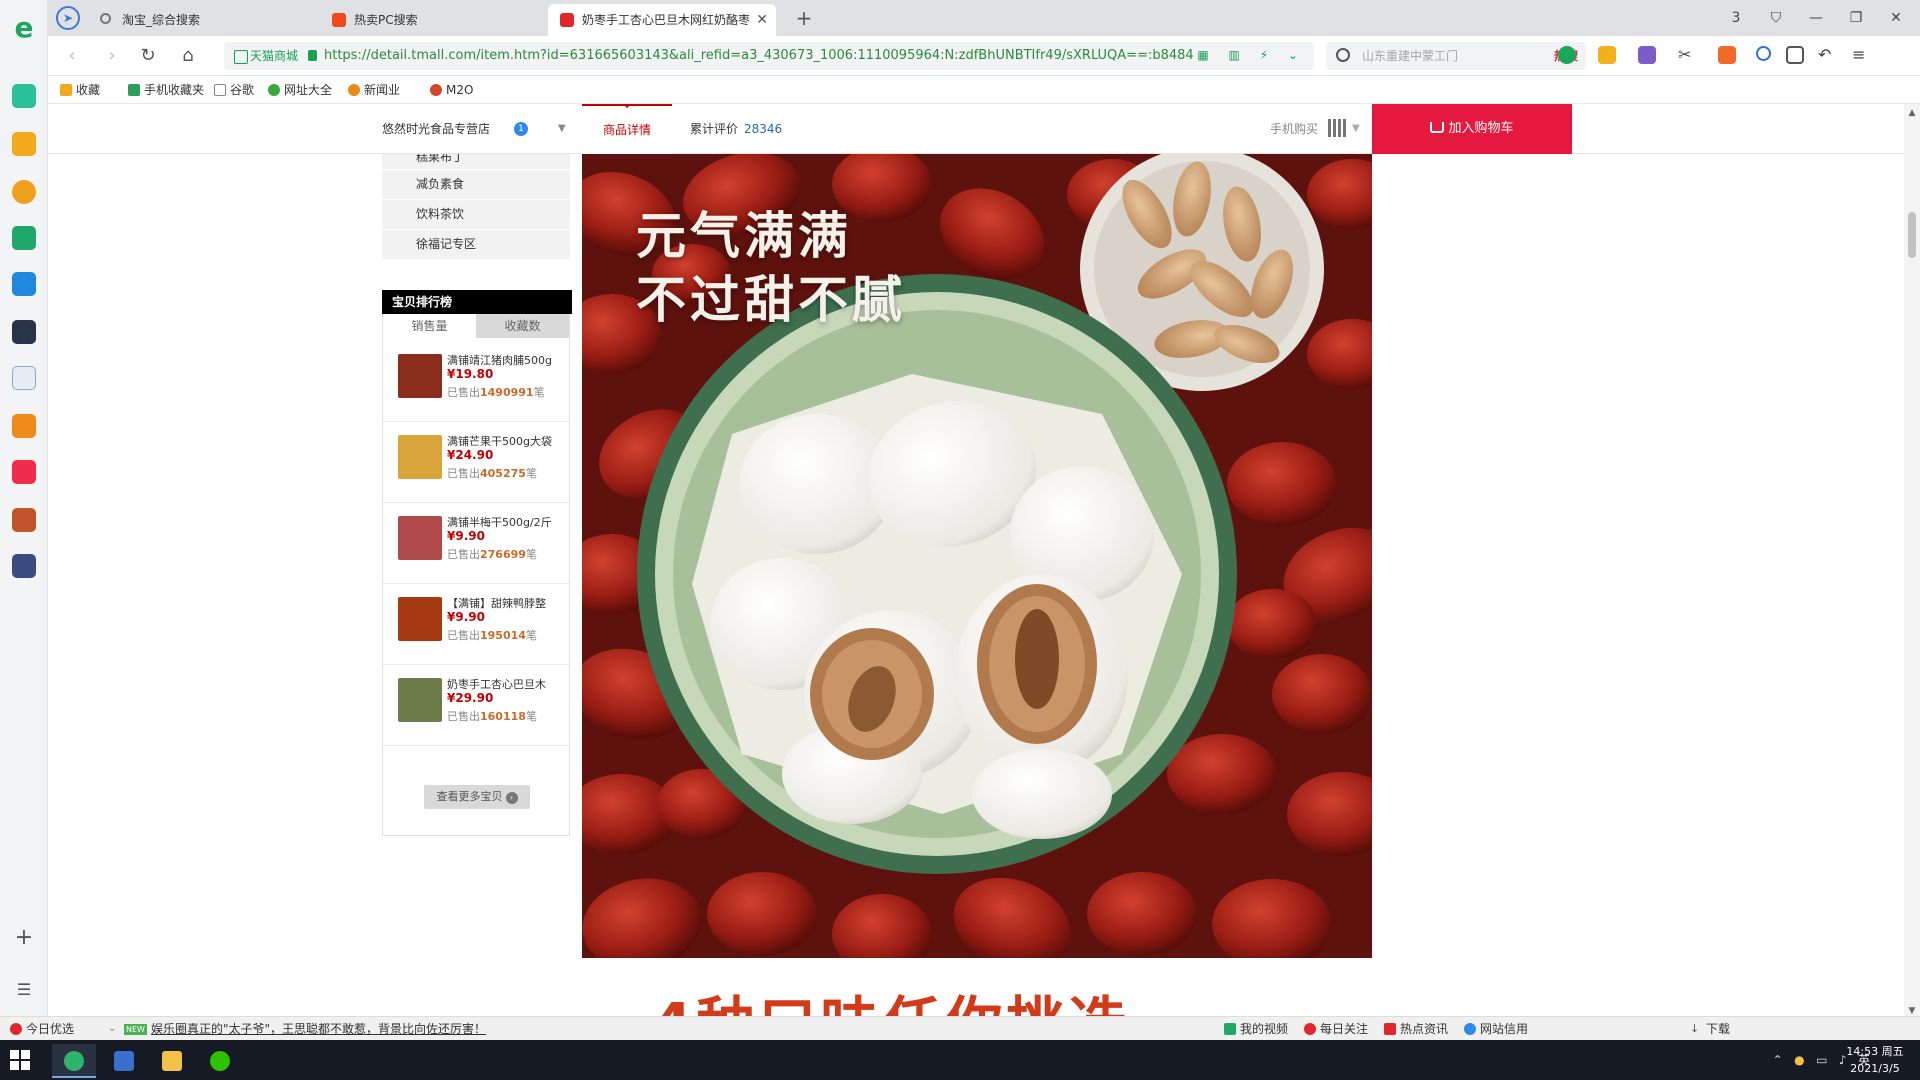 This screenshot has width=1920, height=1080. What do you see at coordinates (434, 20) in the screenshot?
I see `tab-hot-search: 热卖PC搜索` at bounding box center [434, 20].